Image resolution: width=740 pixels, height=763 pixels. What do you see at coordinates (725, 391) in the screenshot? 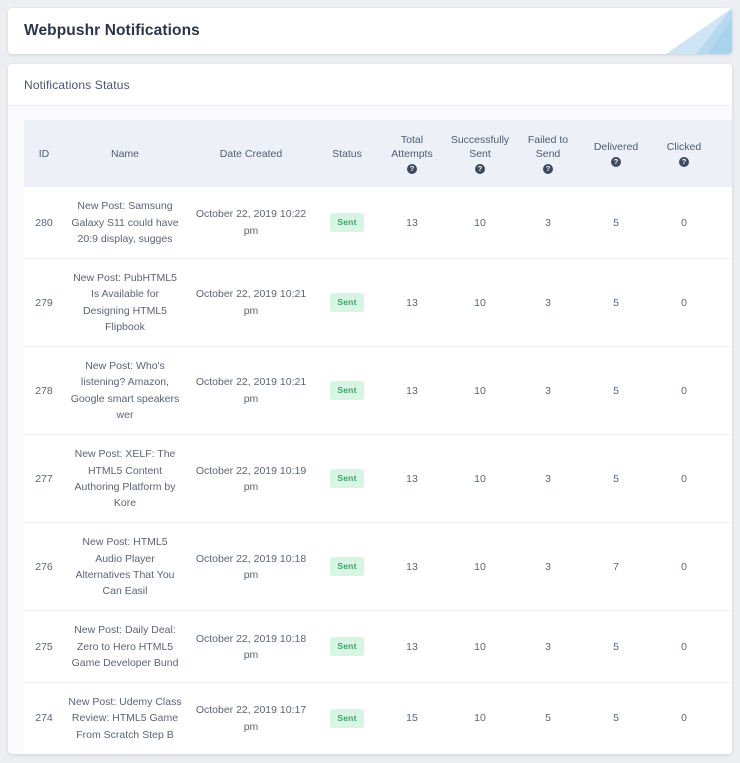
I see `row-closed: 1` at bounding box center [725, 391].